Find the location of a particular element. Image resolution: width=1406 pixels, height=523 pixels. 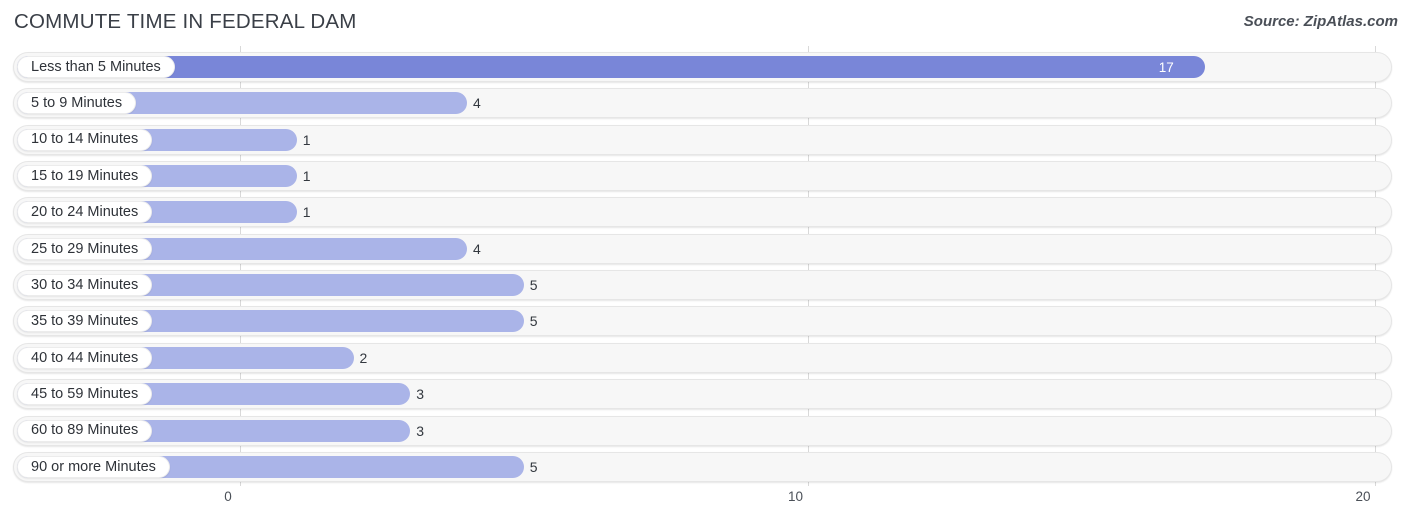

category-label: 45 to 59 Minutes is located at coordinates (85, 393).